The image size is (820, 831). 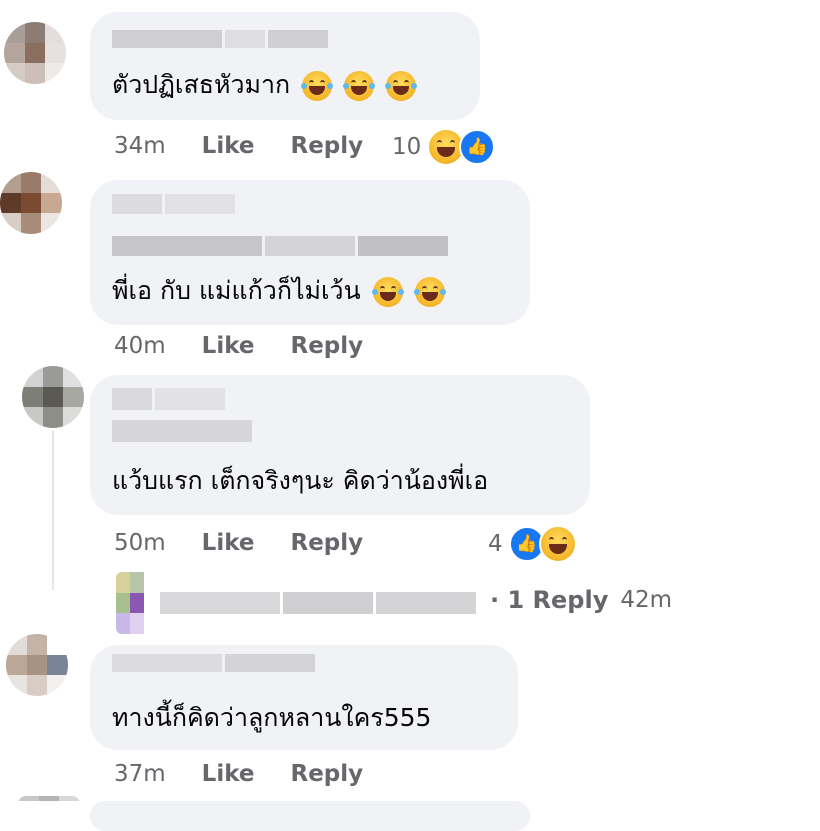 I want to click on comment-text: พี่เอ กับ แม่แก้วก็ไม่เว้น, so click(x=279, y=291).